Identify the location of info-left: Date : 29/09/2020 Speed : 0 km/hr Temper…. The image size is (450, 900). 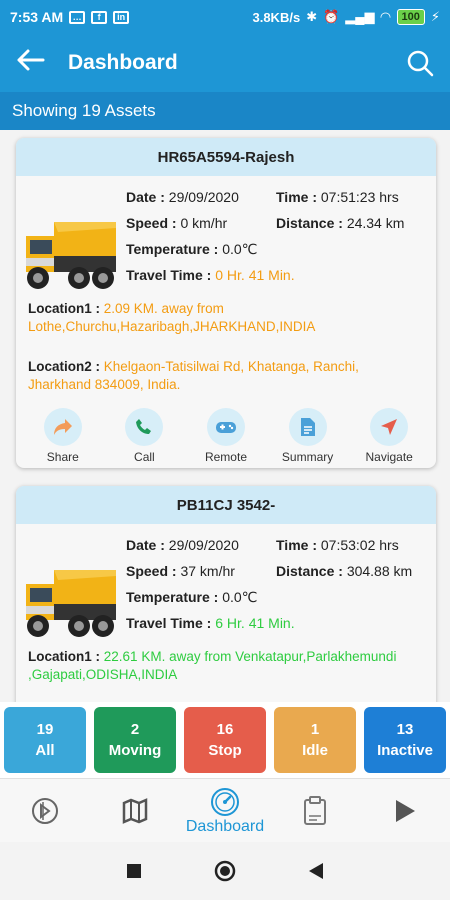
(210, 236).